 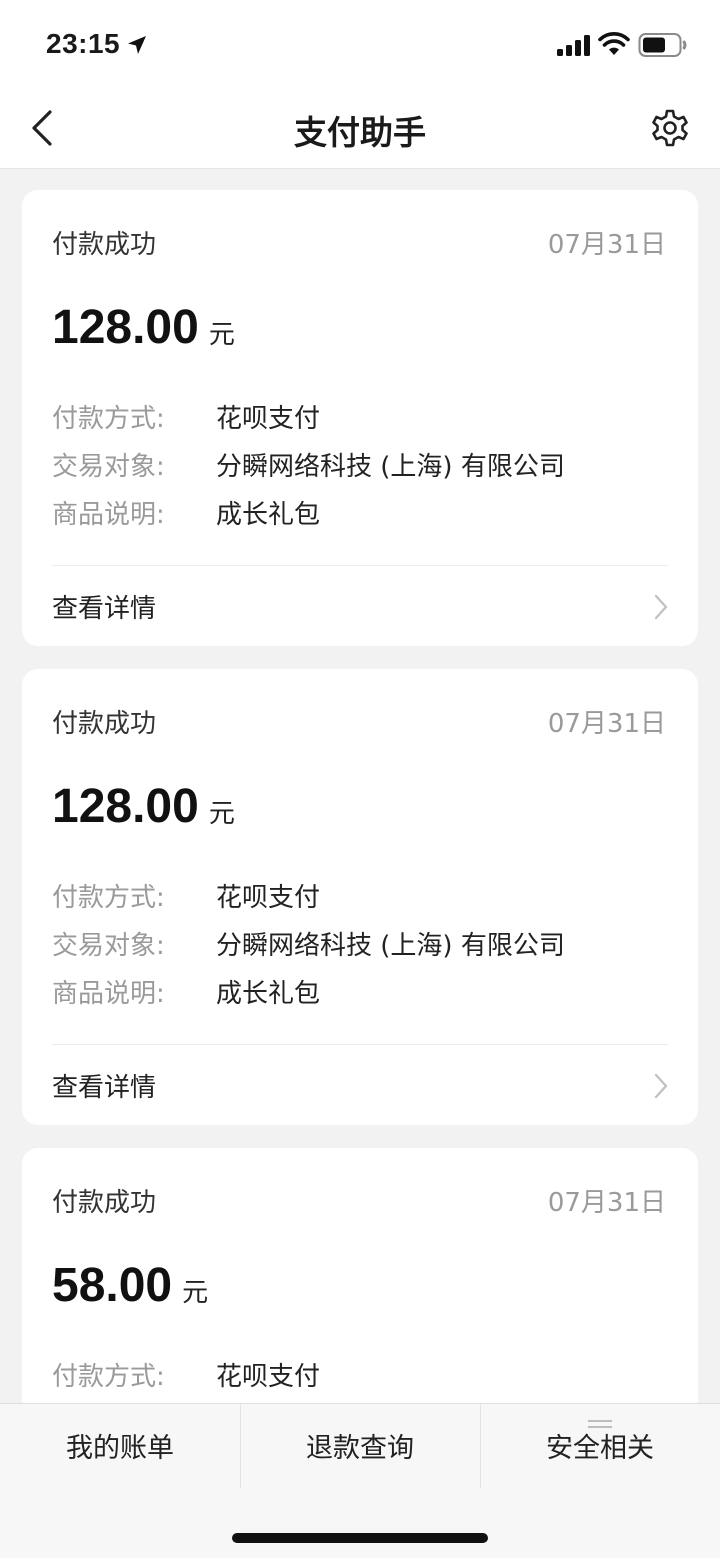 I want to click on gear-icon, so click(x=670, y=128).